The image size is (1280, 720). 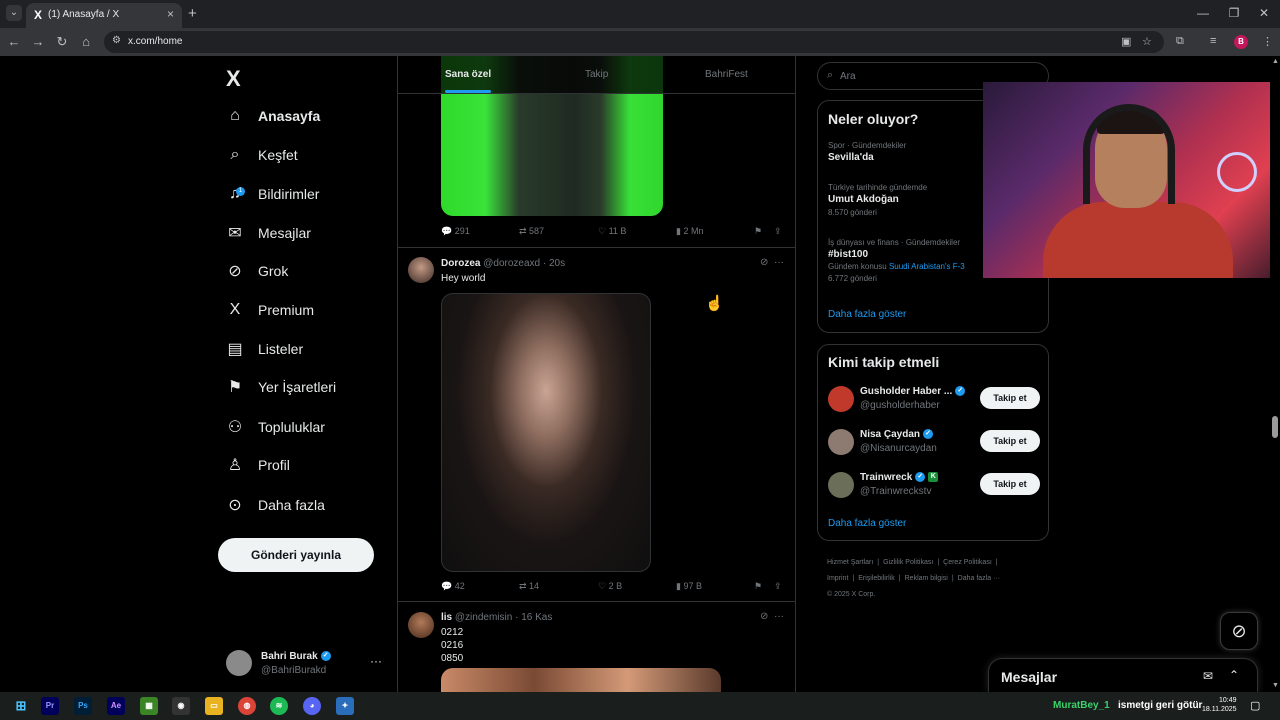 What do you see at coordinates (247, 706) in the screenshot?
I see `chrome-icon: ◍` at bounding box center [247, 706].